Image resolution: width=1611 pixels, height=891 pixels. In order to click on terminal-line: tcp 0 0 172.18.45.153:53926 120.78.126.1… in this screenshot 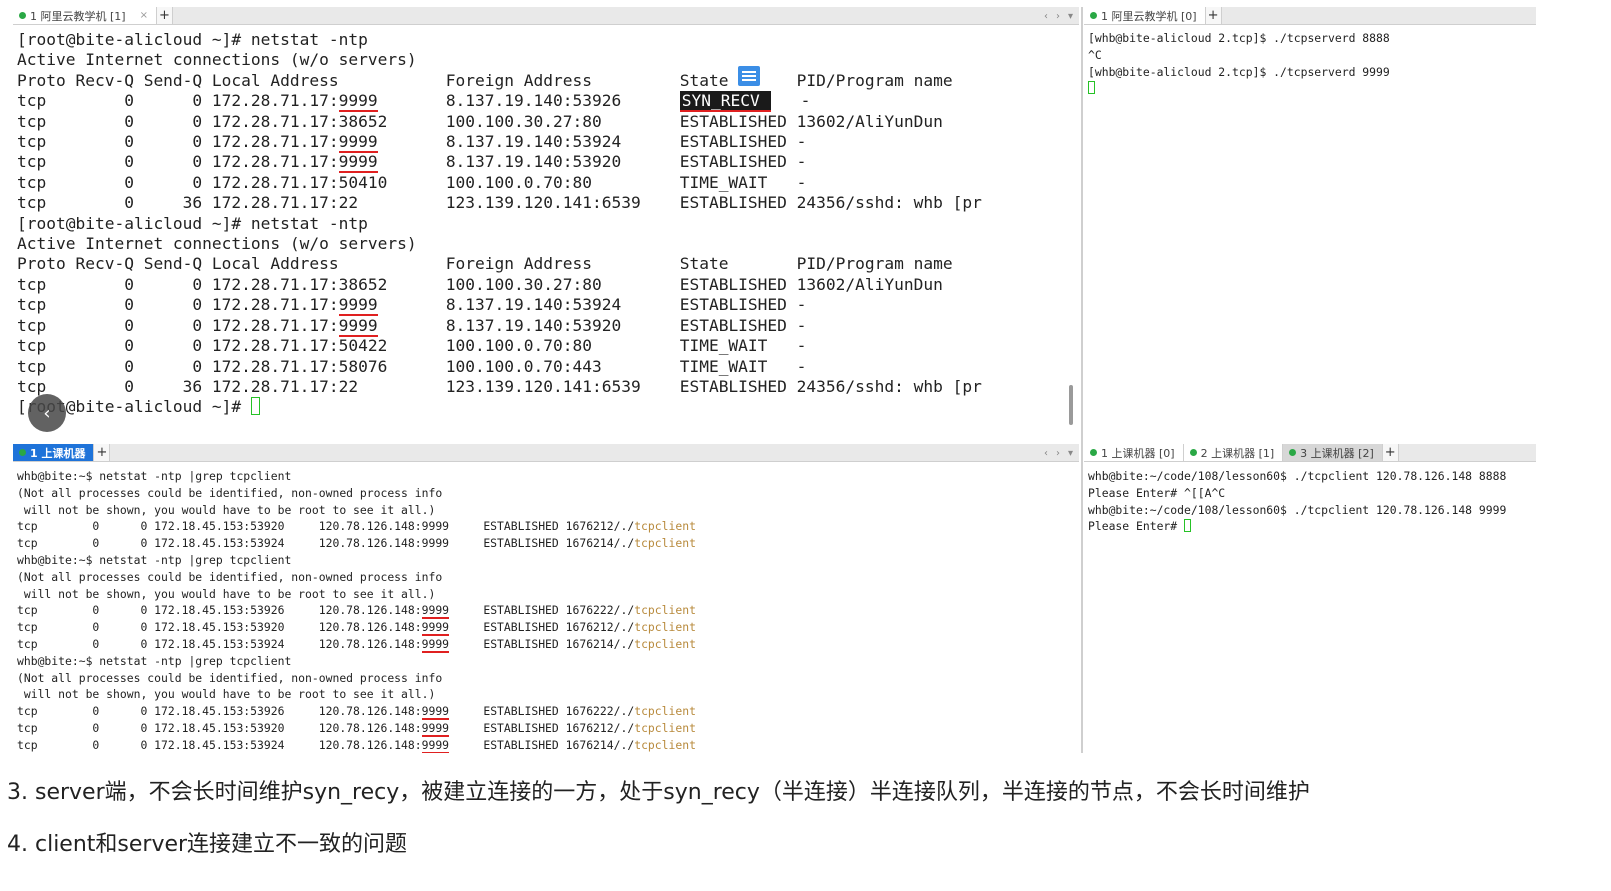, I will do `click(546, 712)`.